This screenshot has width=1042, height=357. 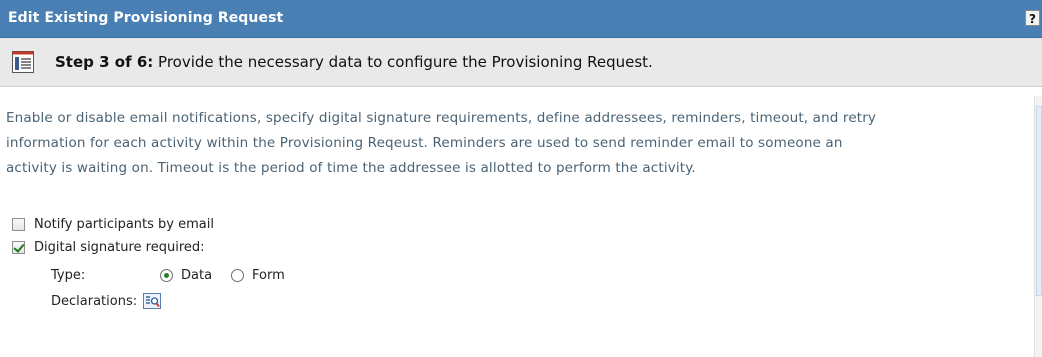 I want to click on title-bar: Edit Existing Provisioning Request ?, so click(x=521, y=19).